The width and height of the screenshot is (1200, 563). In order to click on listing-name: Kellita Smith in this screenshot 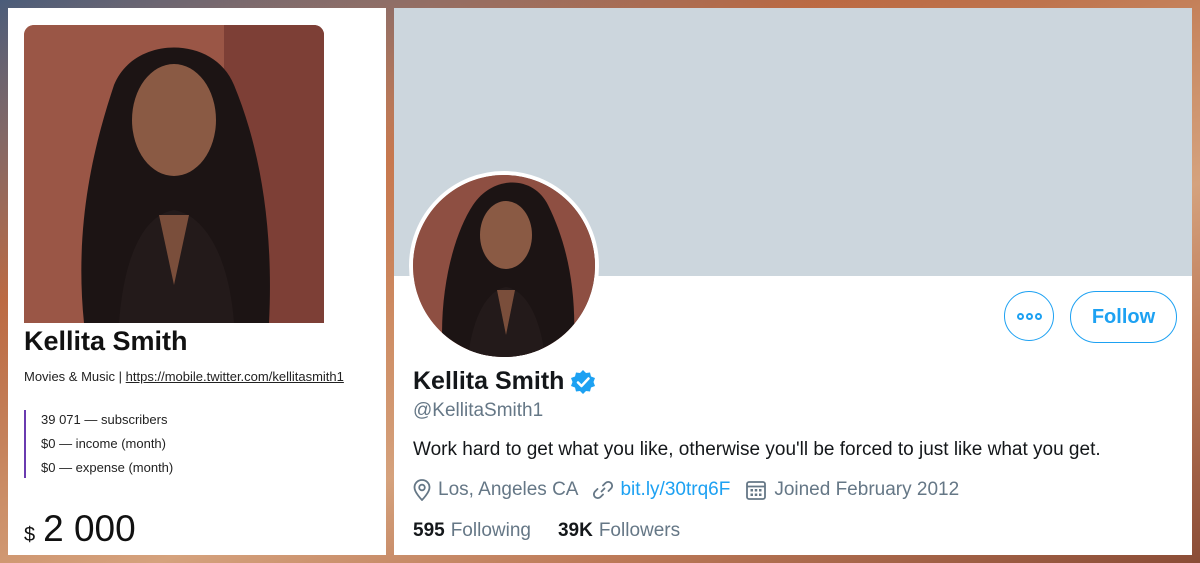, I will do `click(106, 341)`.